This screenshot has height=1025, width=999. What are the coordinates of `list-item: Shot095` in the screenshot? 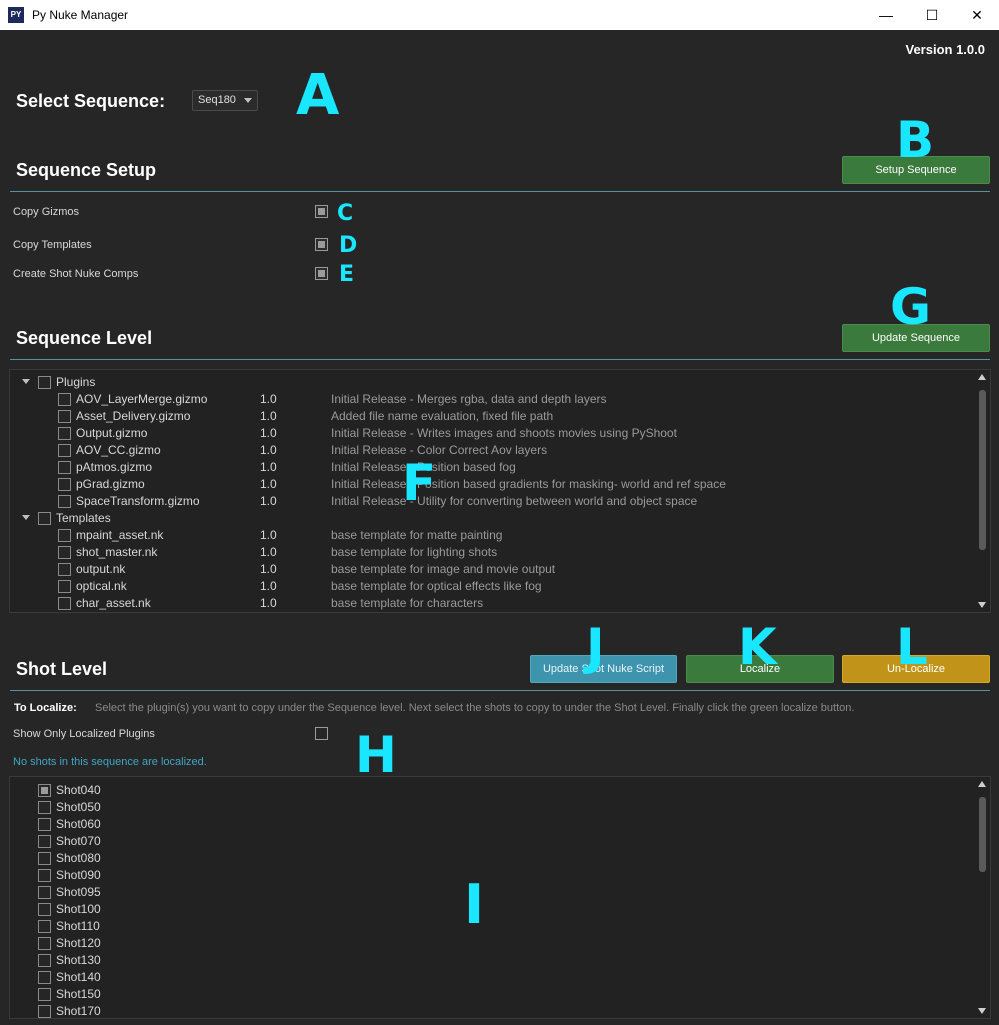 It's located at (160, 892).